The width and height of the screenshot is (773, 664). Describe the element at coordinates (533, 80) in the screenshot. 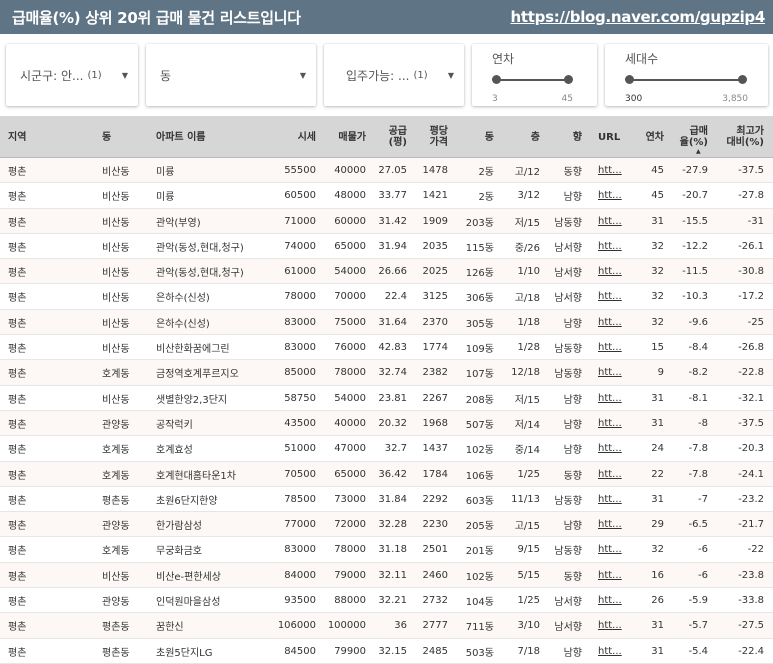

I see `age-slider-track` at that location.